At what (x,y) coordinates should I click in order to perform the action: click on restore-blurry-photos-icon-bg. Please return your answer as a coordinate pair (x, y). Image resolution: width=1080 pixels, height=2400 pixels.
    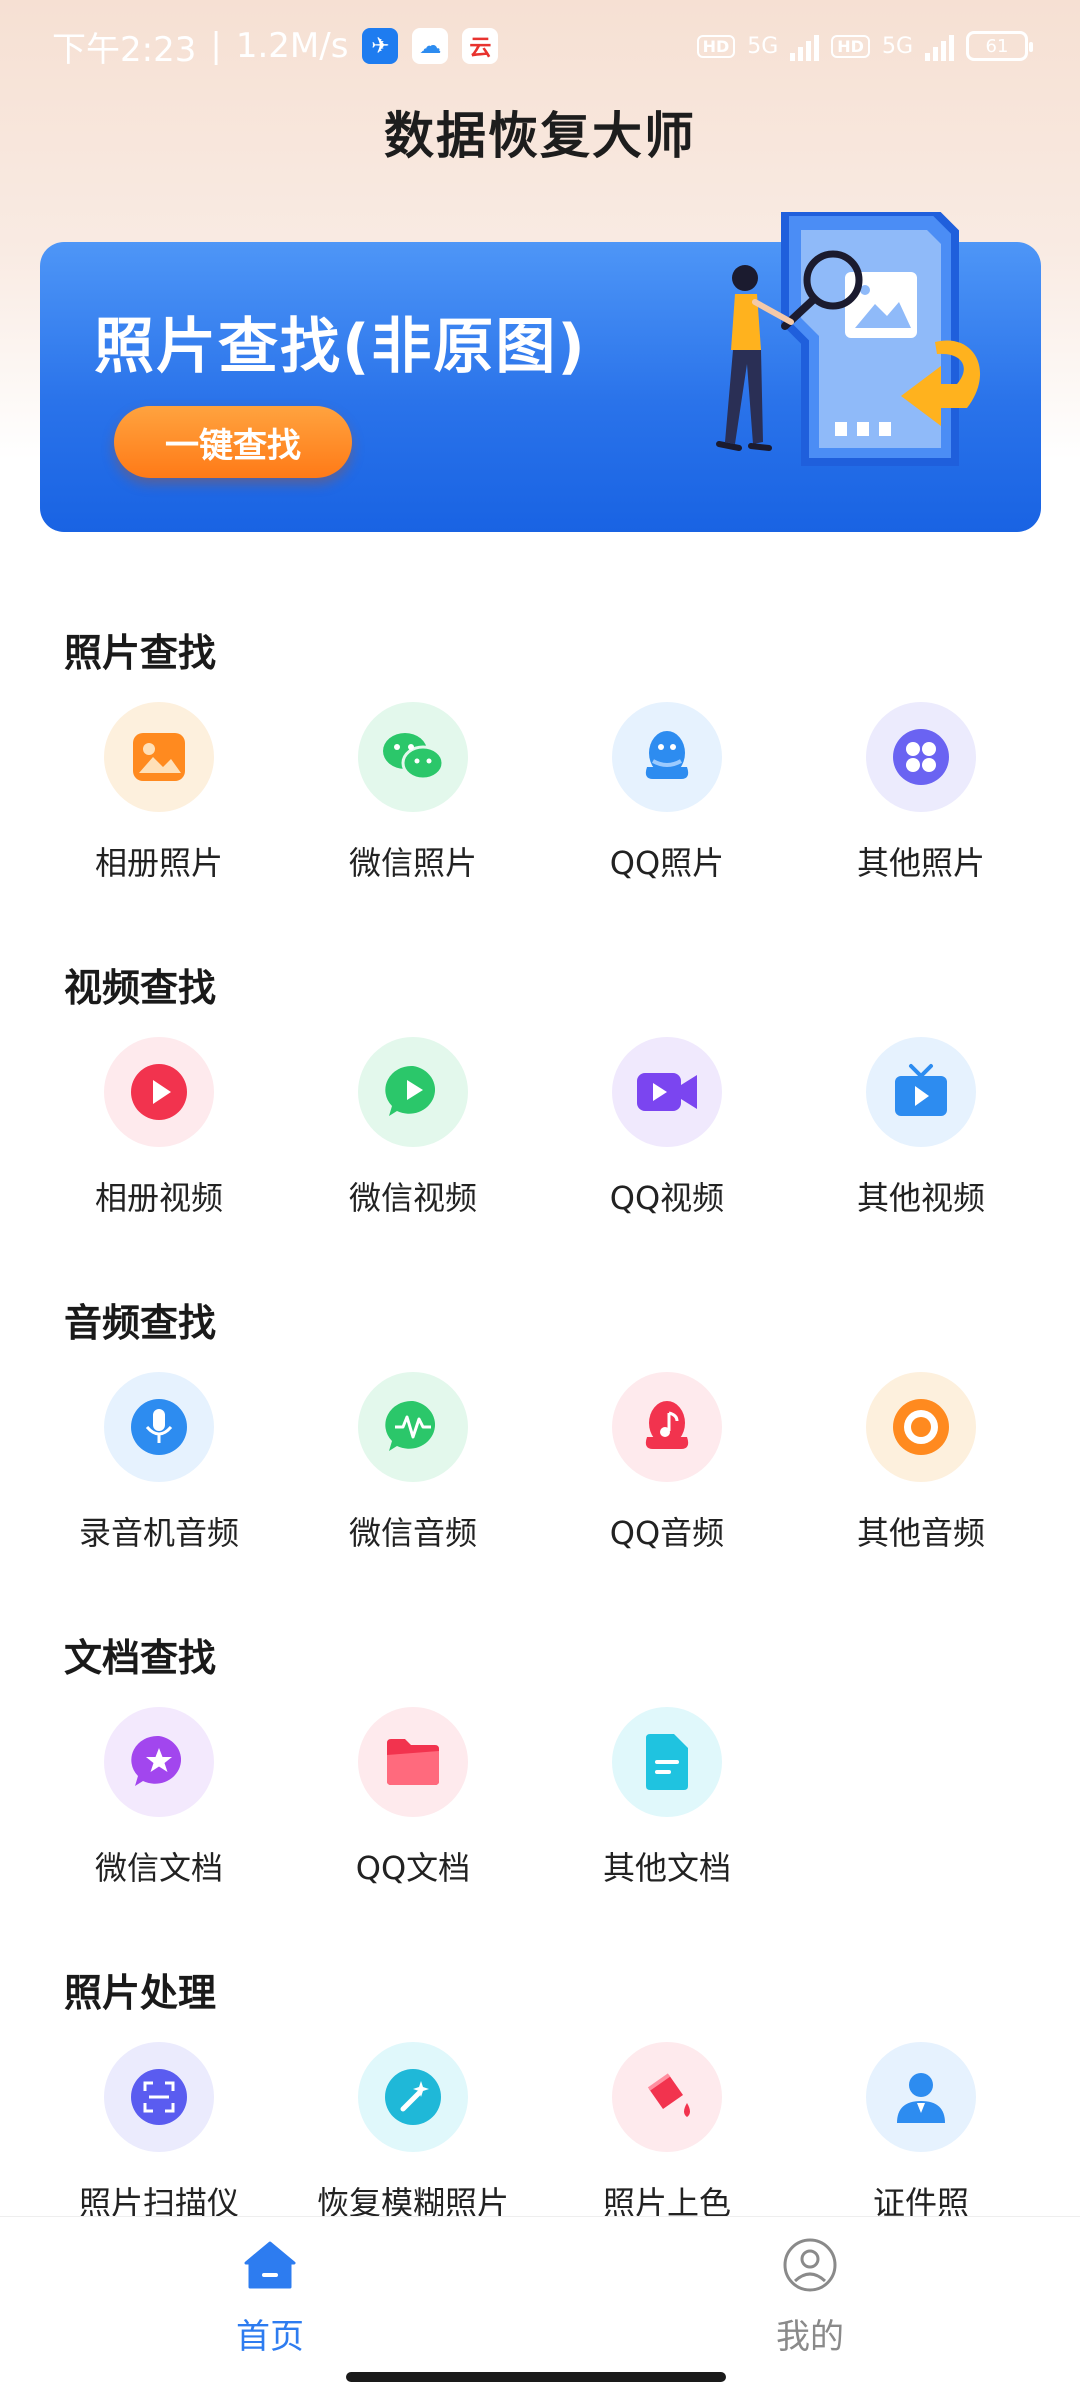
    Looking at the image, I should click on (413, 2097).